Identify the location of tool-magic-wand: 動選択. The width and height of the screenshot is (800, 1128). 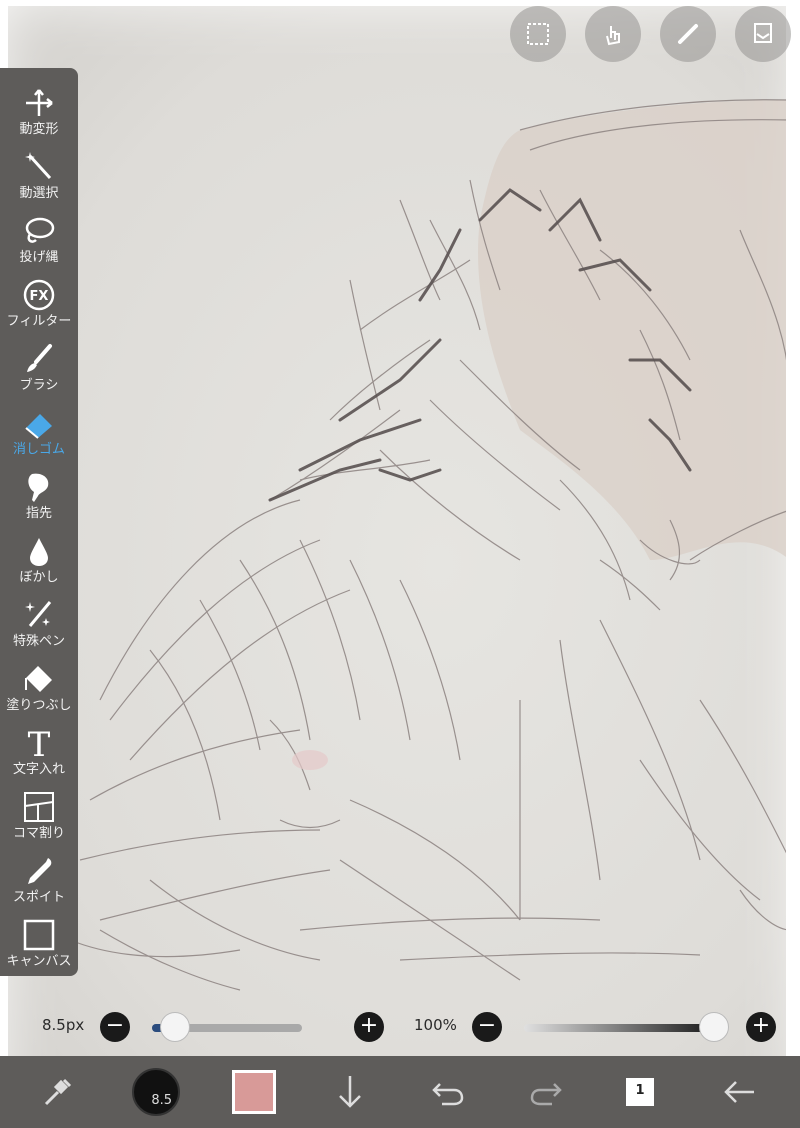
(39, 170).